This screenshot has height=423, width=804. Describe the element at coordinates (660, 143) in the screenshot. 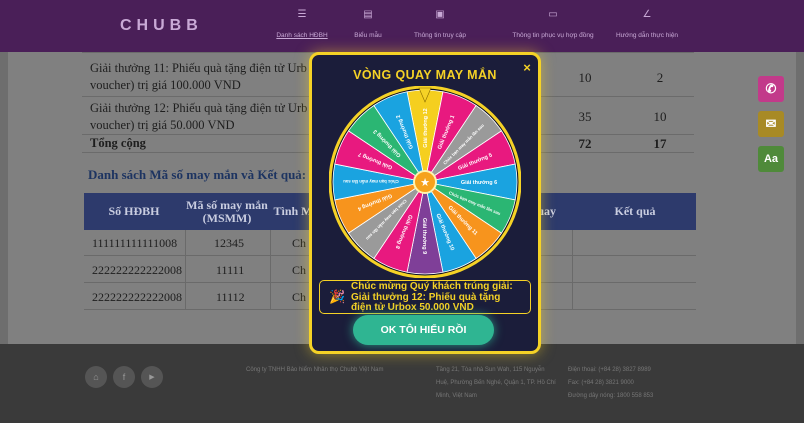

I see `total-count-b: 17` at that location.